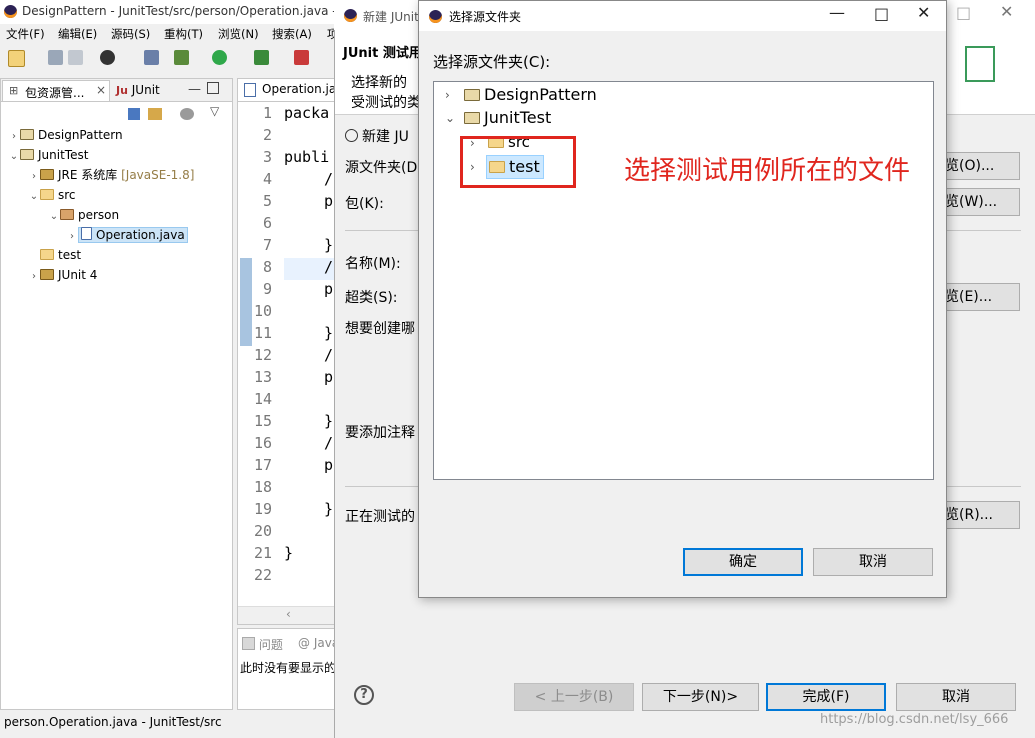 The height and width of the screenshot is (738, 1035). I want to click on tree-item-person: ⌄ person, so click(83, 215).